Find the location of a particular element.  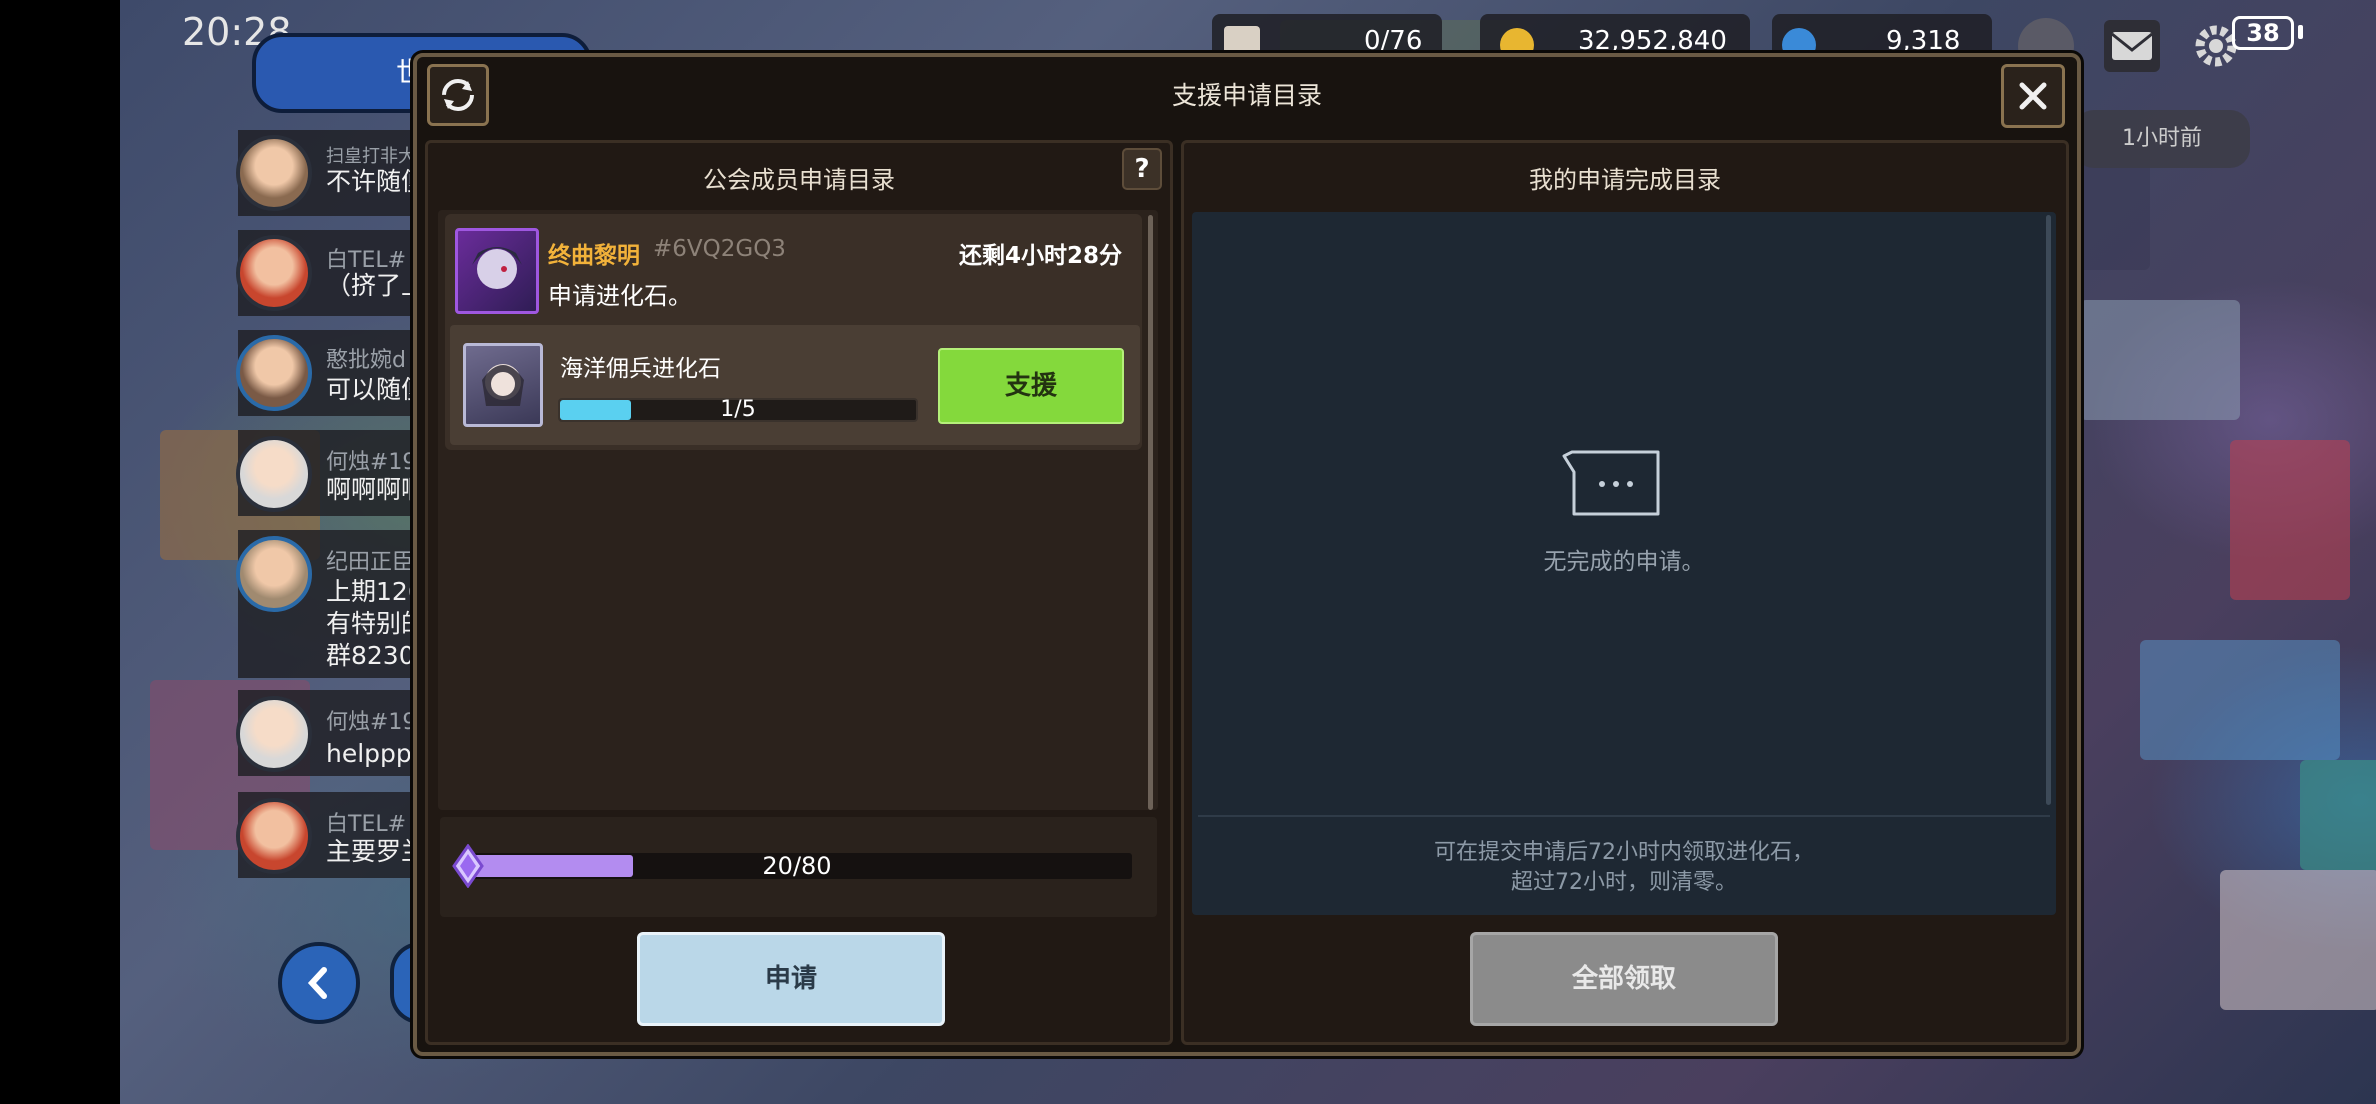

evolution-stone-icon is located at coordinates (503, 385).